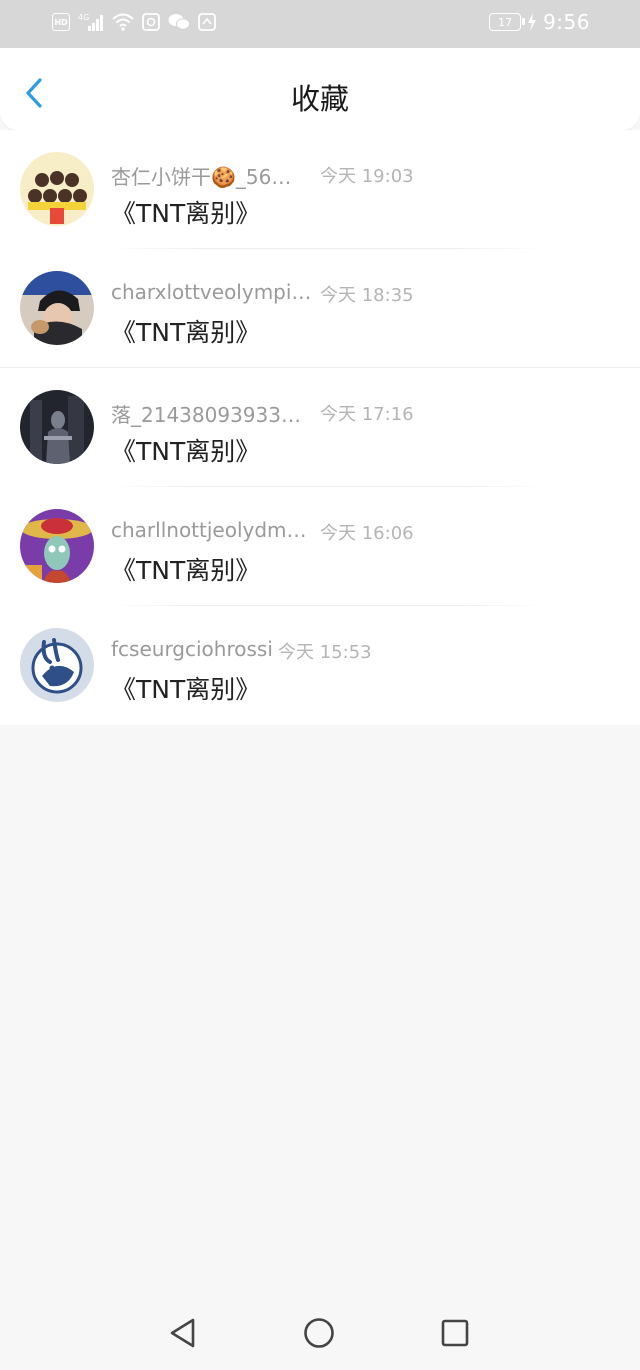 The image size is (640, 1370). I want to click on sender-name: fcseurgciohrossi, so click(192, 649).